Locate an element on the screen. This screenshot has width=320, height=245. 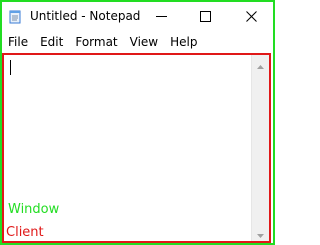
close-button is located at coordinates (251, 16).